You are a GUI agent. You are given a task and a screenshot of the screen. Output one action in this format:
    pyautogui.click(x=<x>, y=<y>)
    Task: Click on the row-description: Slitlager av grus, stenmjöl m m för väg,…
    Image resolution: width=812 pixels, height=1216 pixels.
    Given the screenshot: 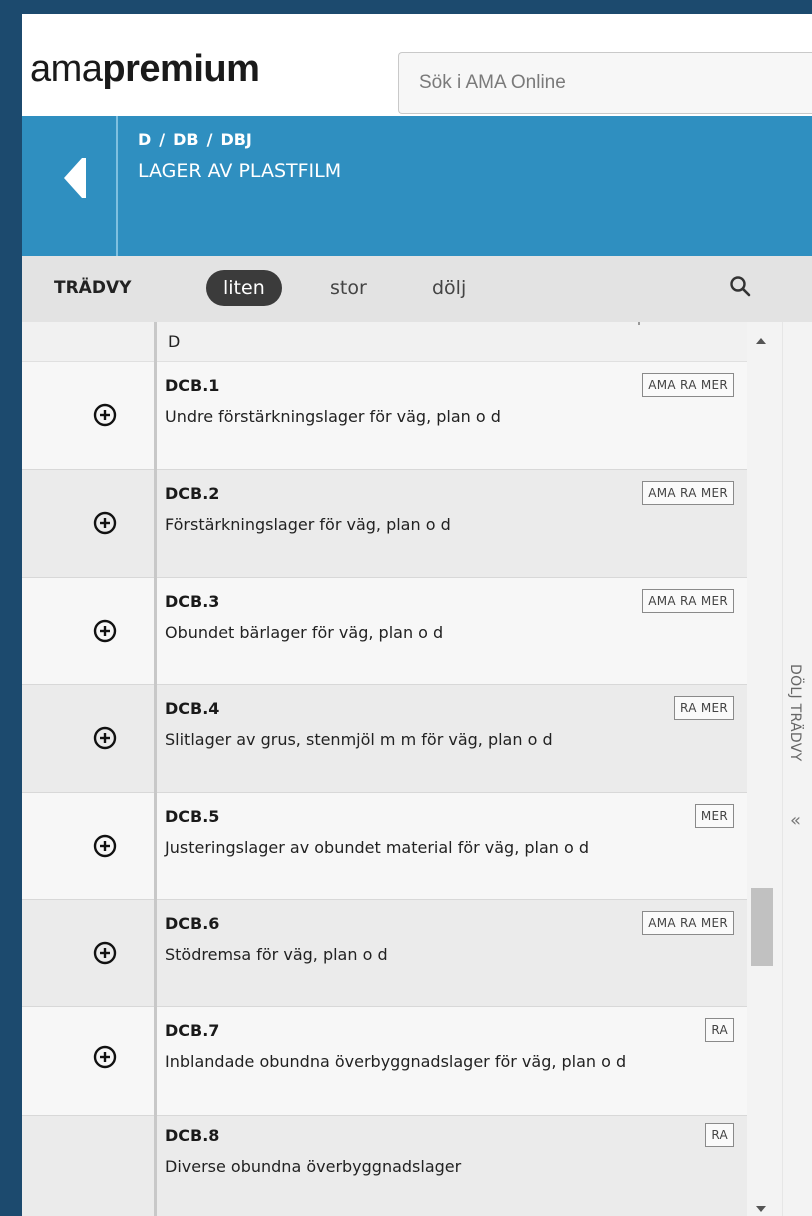 What is the action you would take?
    pyautogui.click(x=359, y=739)
    